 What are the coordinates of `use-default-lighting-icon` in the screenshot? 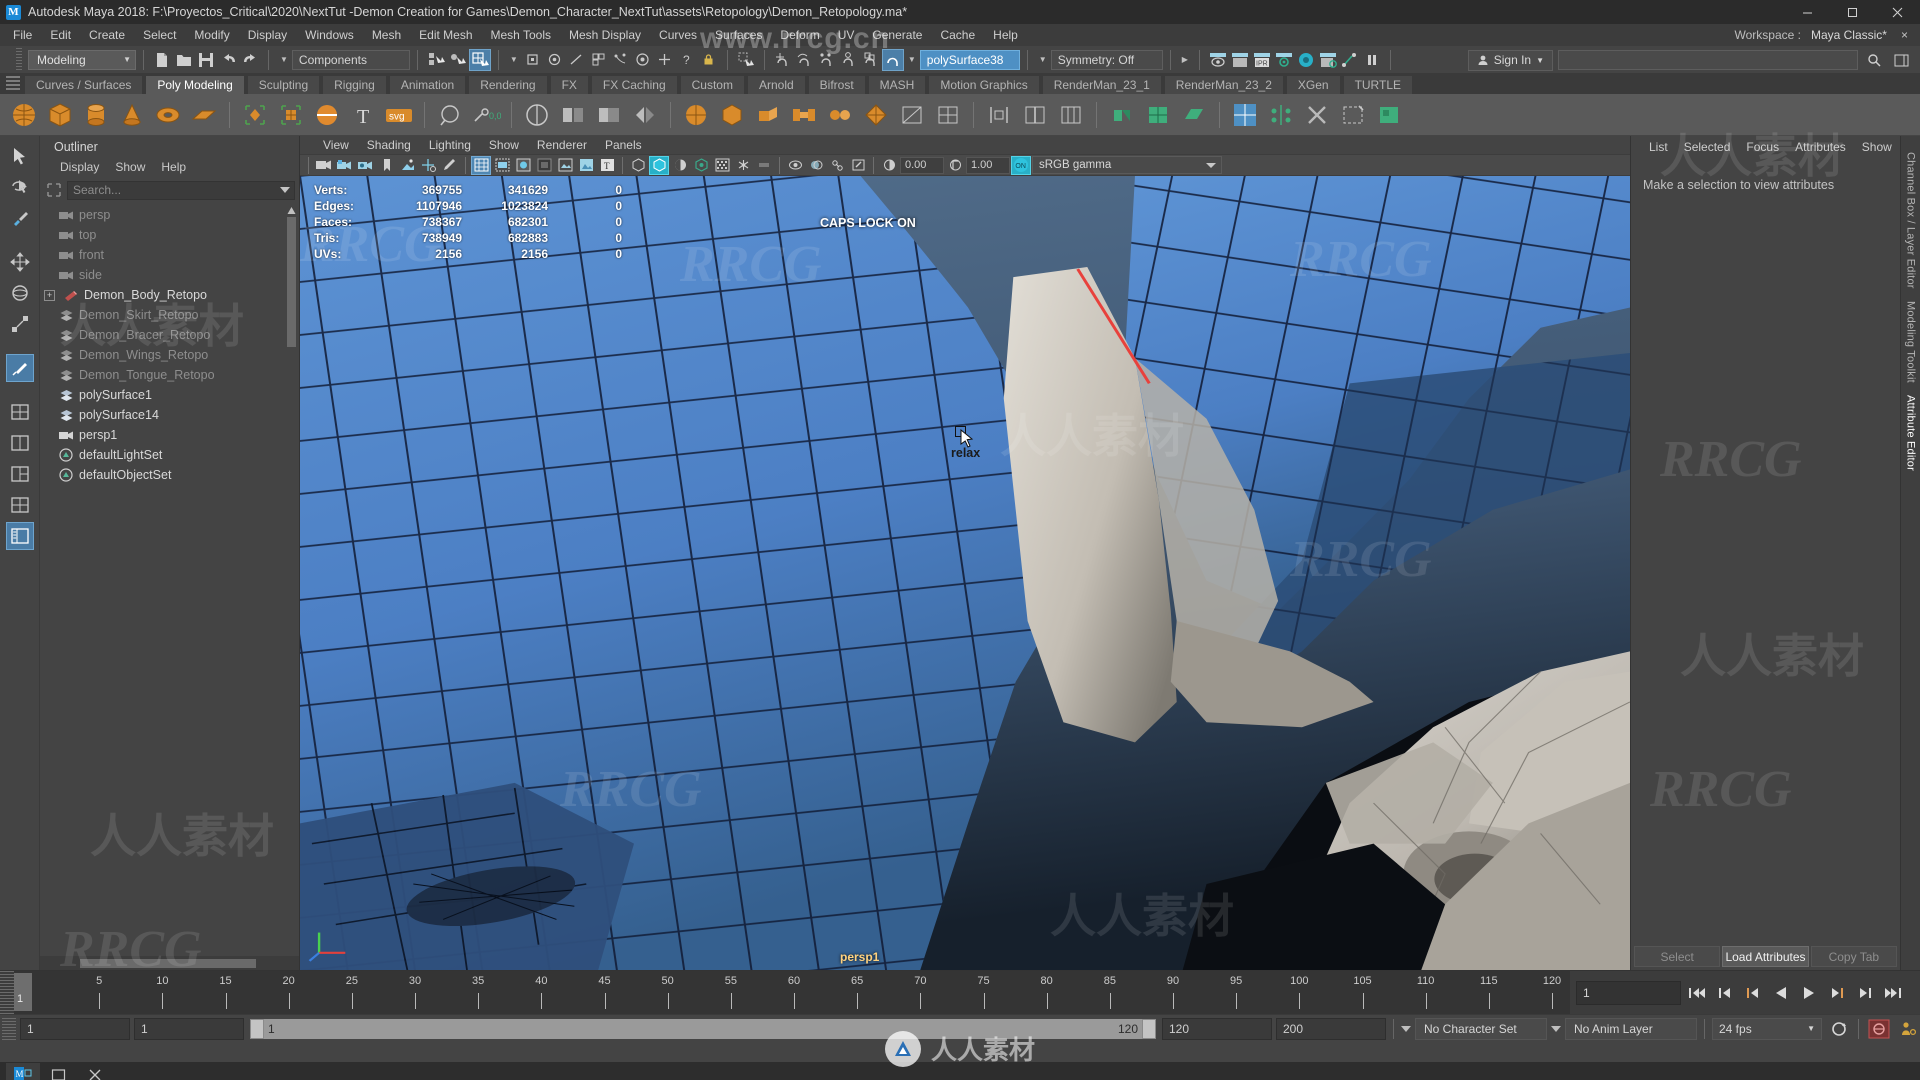 It's located at (638, 165).